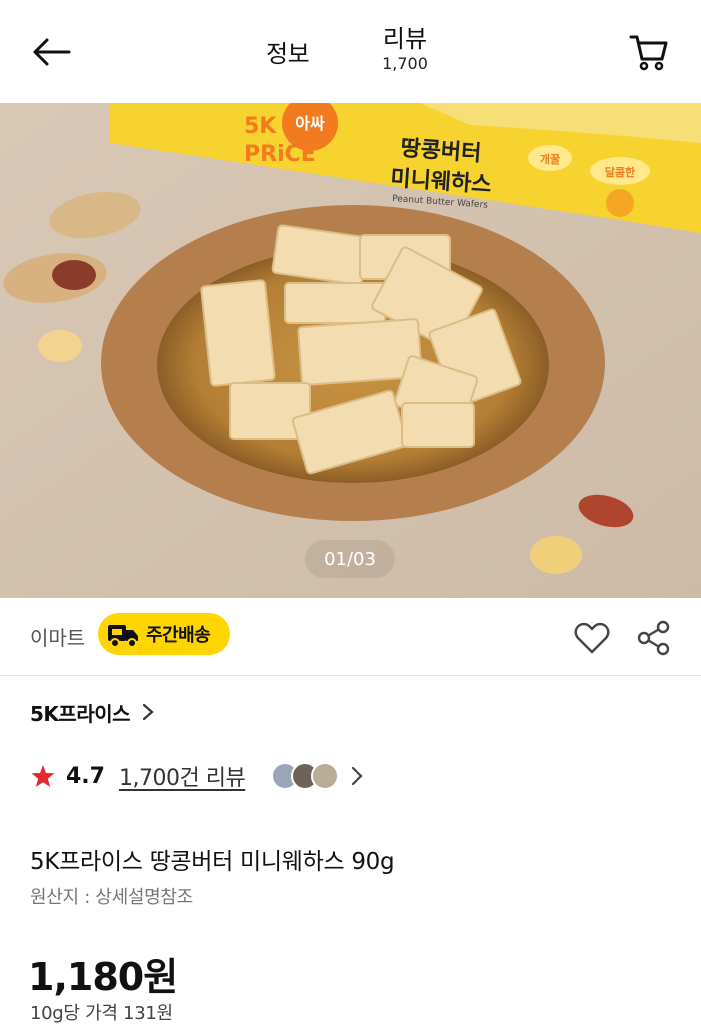 This screenshot has height=1024, width=701. Describe the element at coordinates (111, 897) in the screenshot. I see `origin-info: 원산지 : 상세설명참조` at that location.